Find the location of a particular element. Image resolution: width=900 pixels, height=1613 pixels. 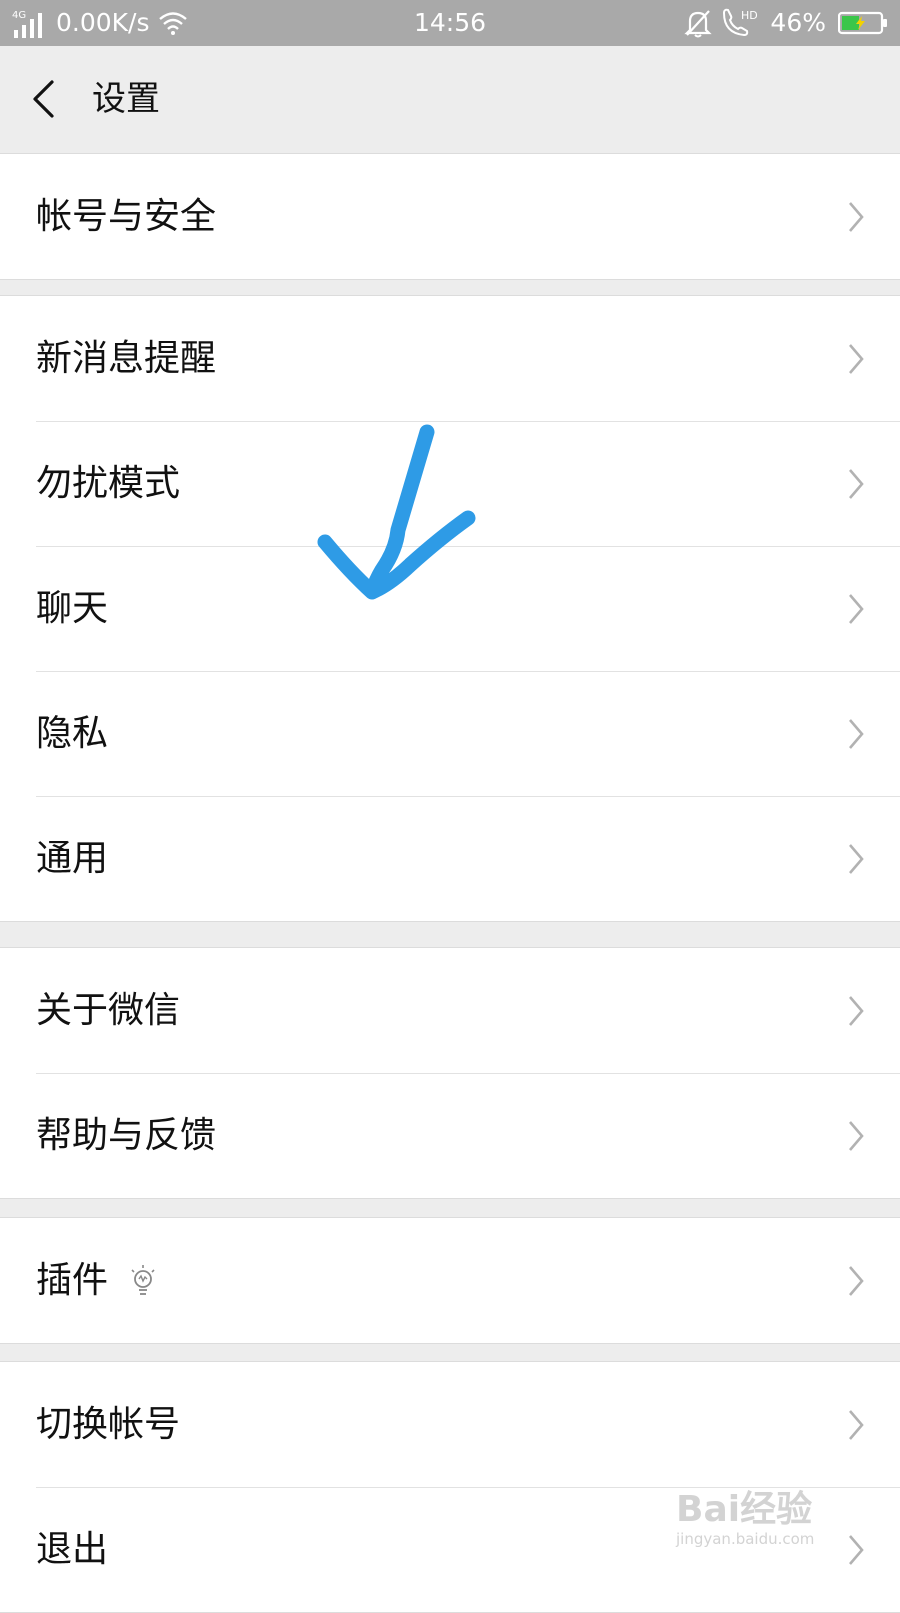

page-title: 设置 is located at coordinates (126, 99).